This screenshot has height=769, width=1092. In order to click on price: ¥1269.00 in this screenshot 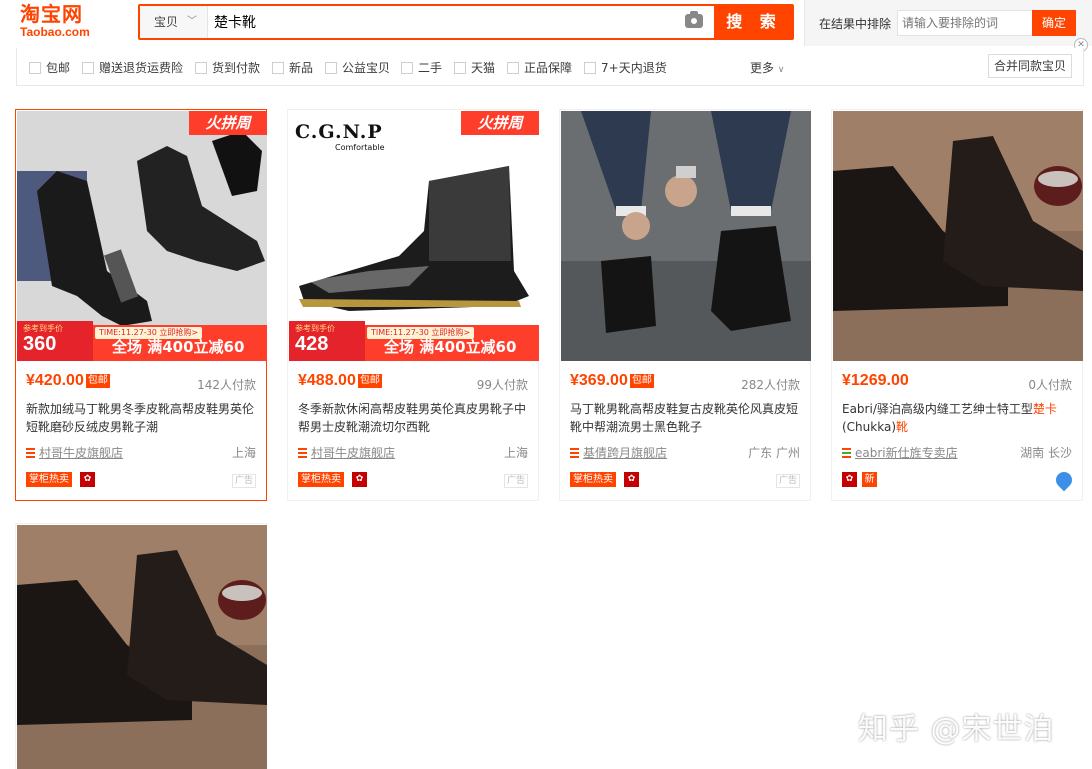, I will do `click(875, 381)`.